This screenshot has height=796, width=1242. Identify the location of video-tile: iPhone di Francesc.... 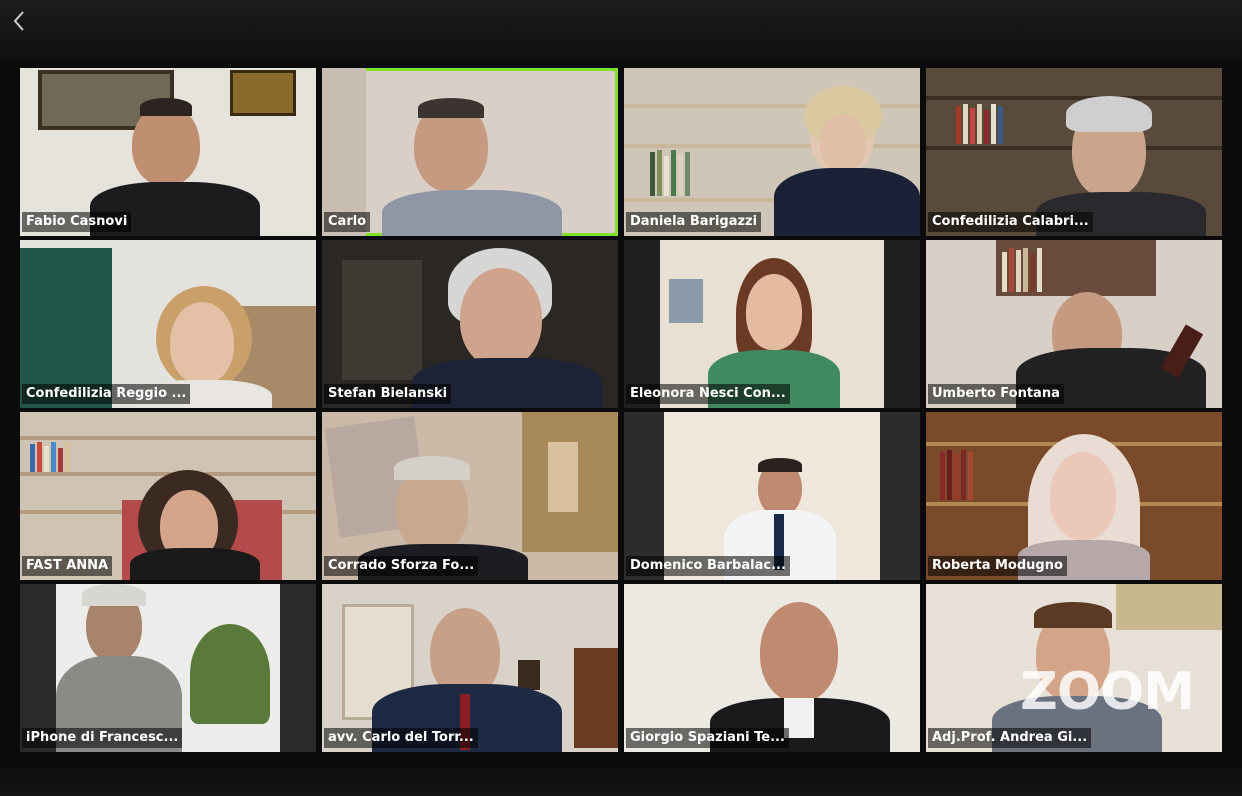
(168, 668).